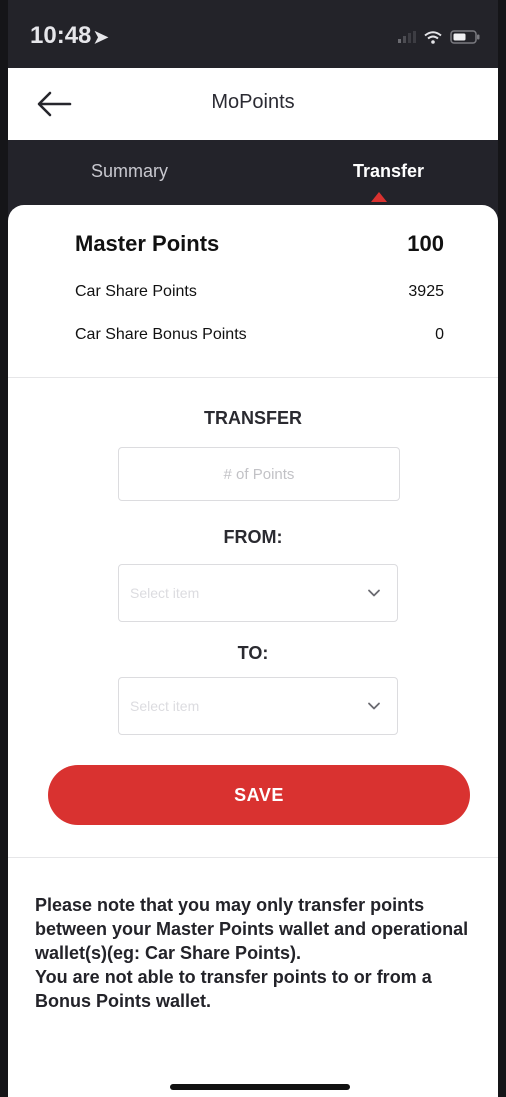 This screenshot has width=506, height=1097. I want to click on car-share-bonus-points-value: 0, so click(439, 334).